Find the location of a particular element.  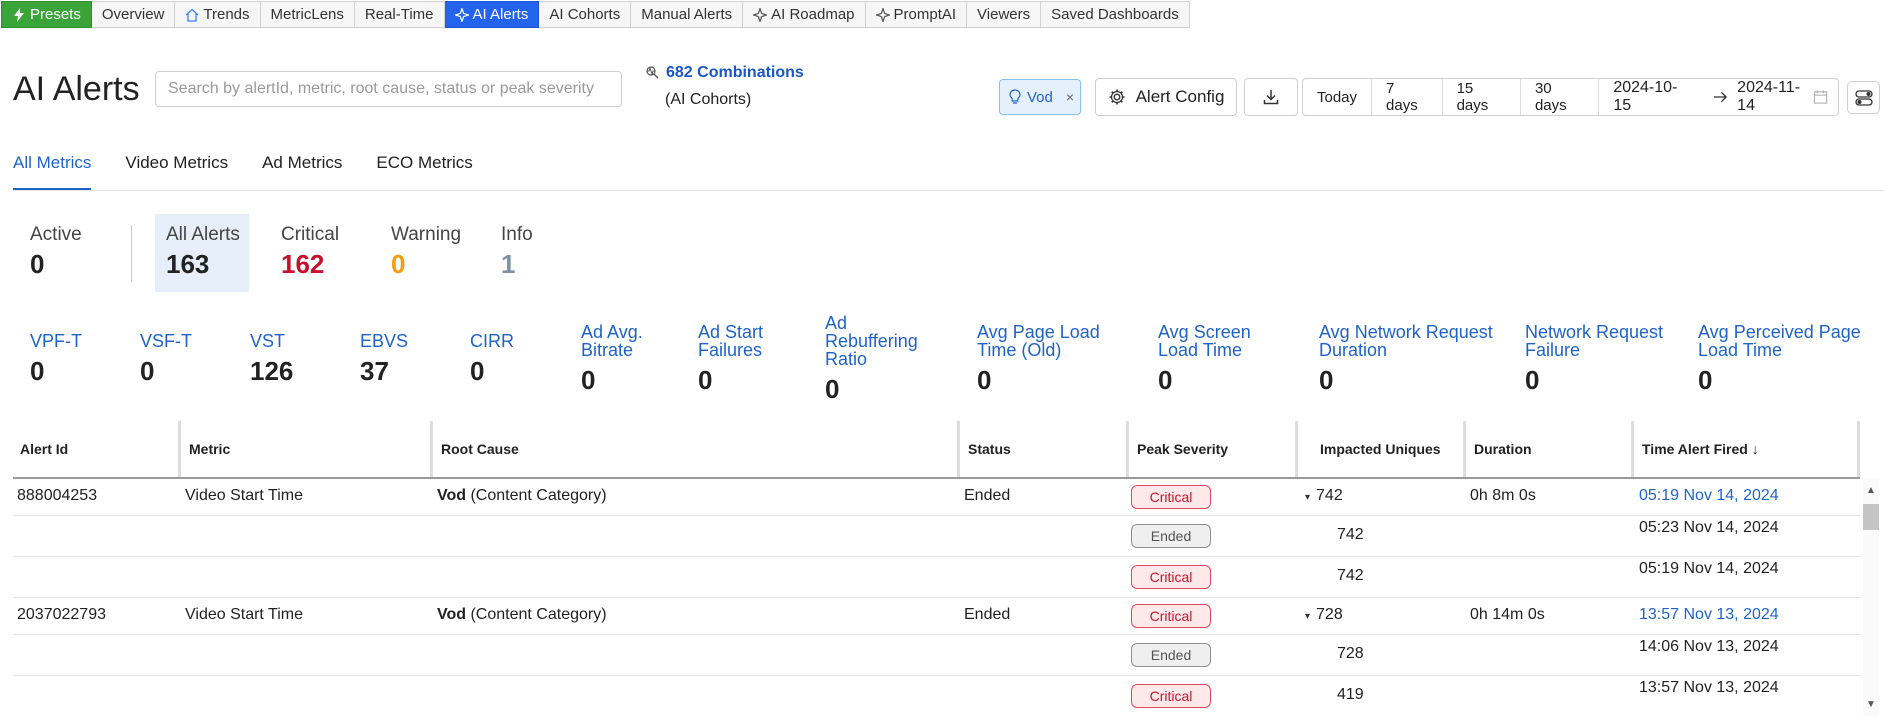

date-preset-30-days: 30 days is located at coordinates (1560, 97).